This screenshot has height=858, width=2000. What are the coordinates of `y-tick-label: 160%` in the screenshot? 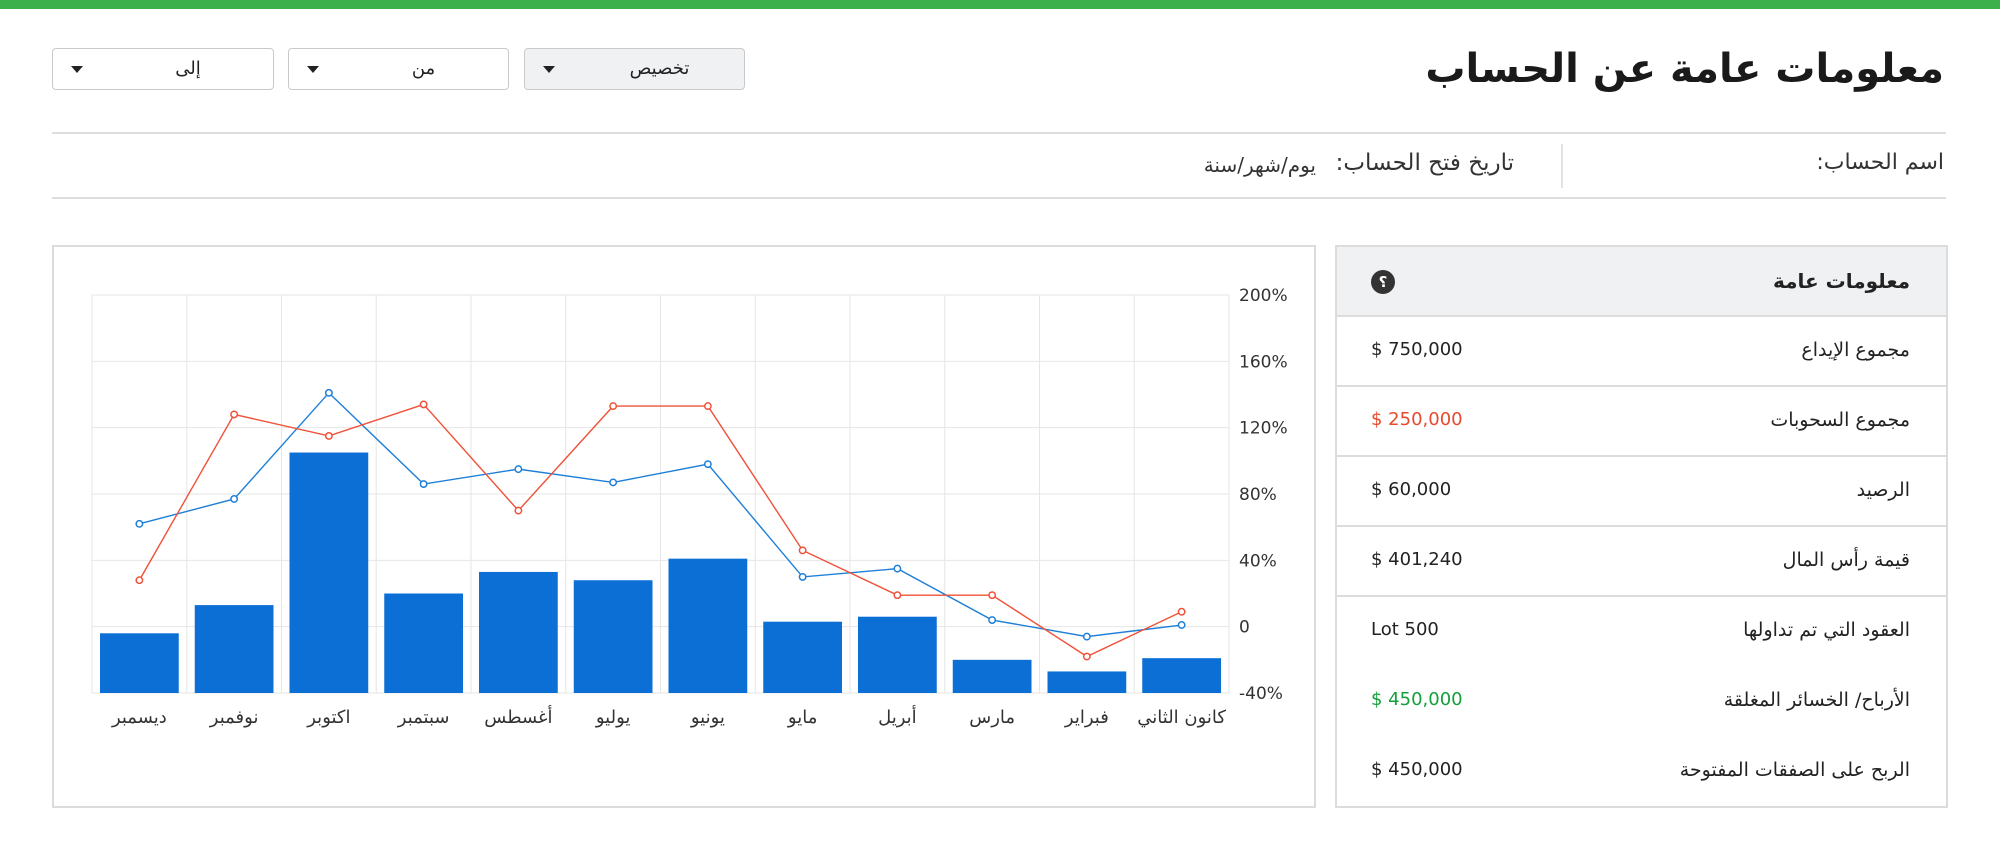 It's located at (1263, 362).